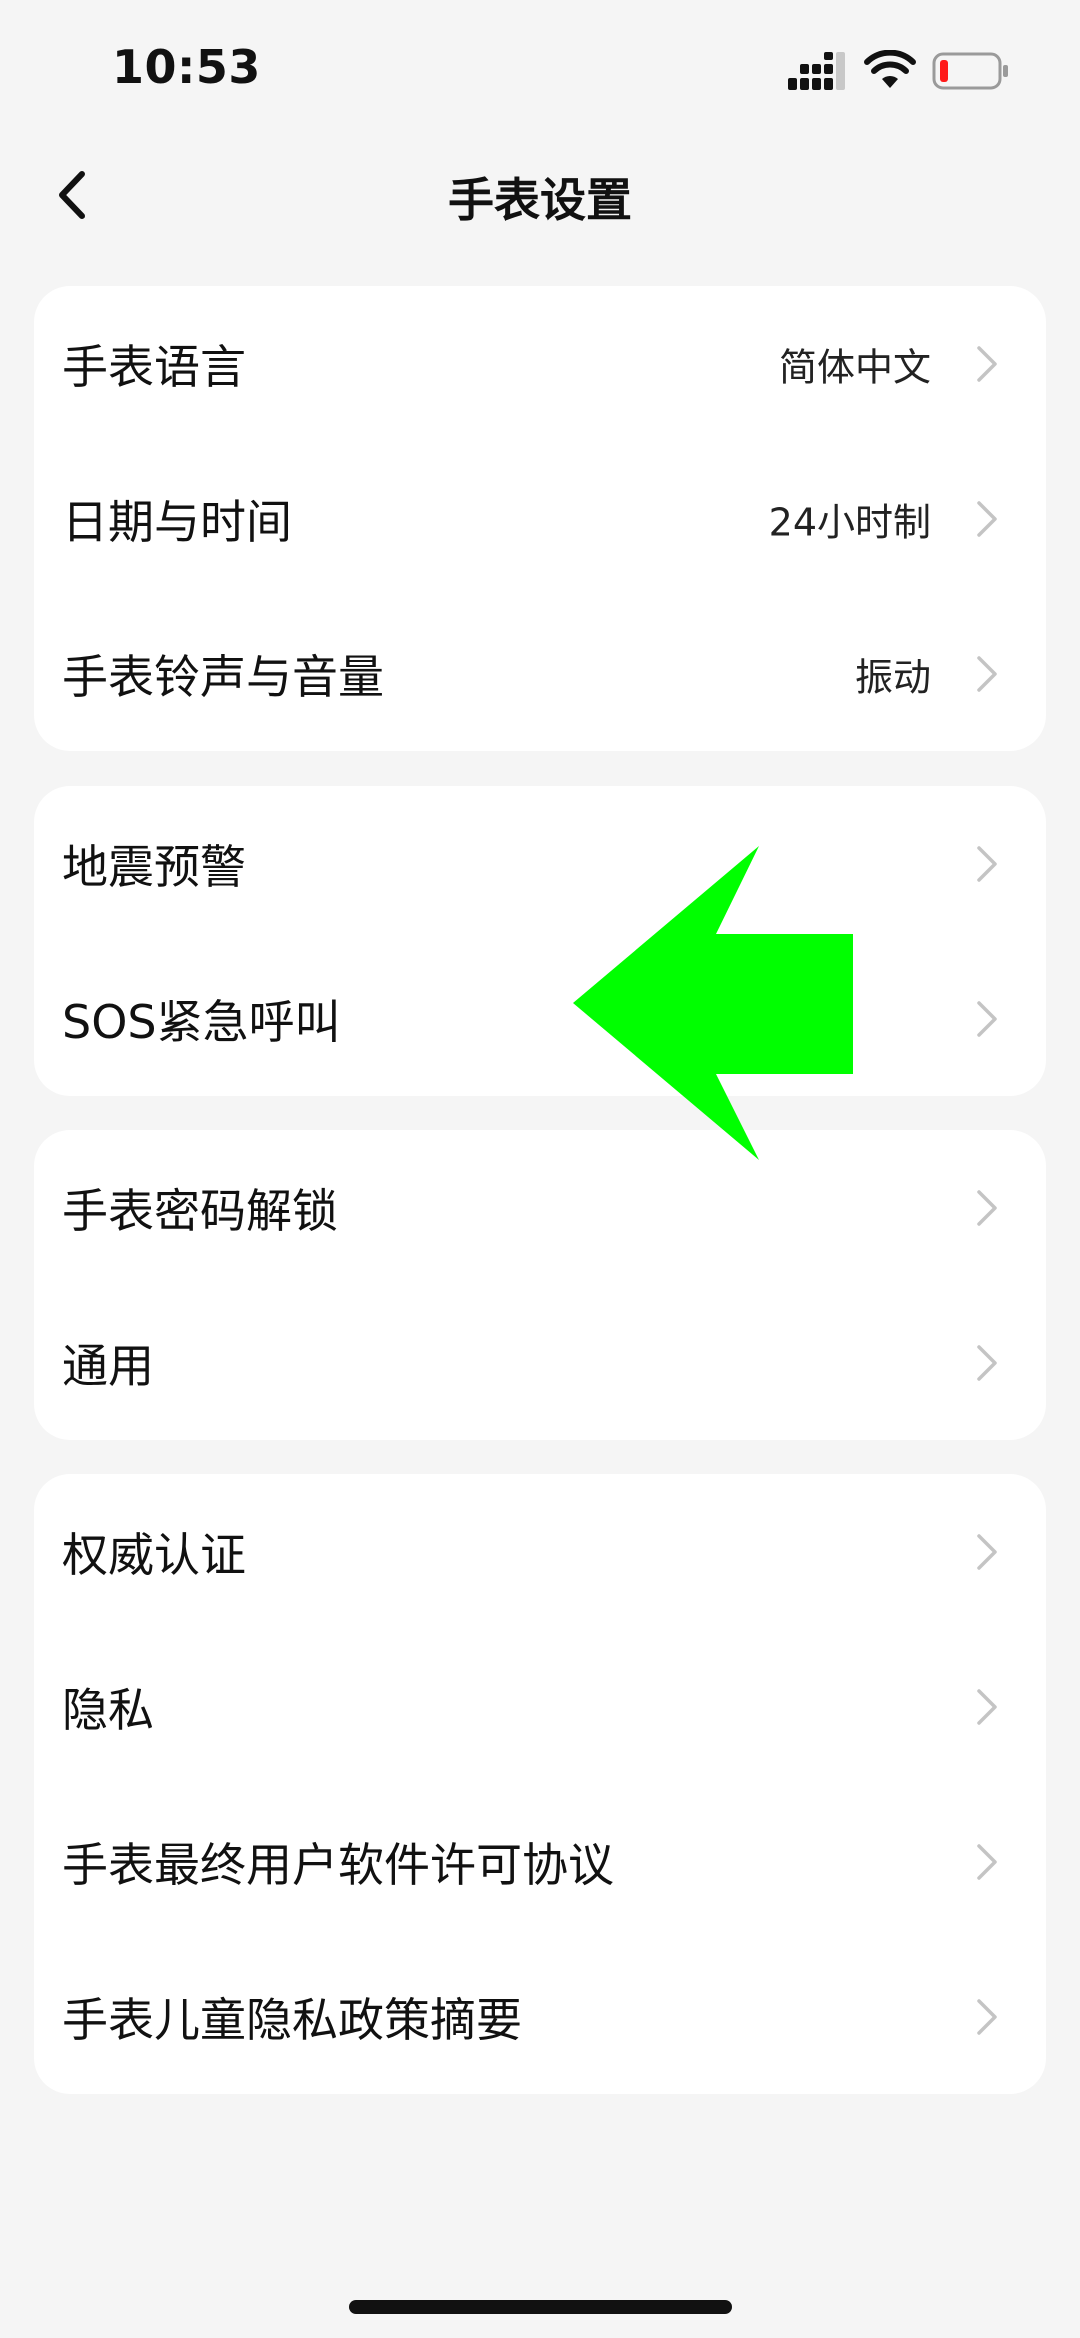  Describe the element at coordinates (201, 1021) in the screenshot. I see `setting-label: SOS紧急呼叫` at that location.